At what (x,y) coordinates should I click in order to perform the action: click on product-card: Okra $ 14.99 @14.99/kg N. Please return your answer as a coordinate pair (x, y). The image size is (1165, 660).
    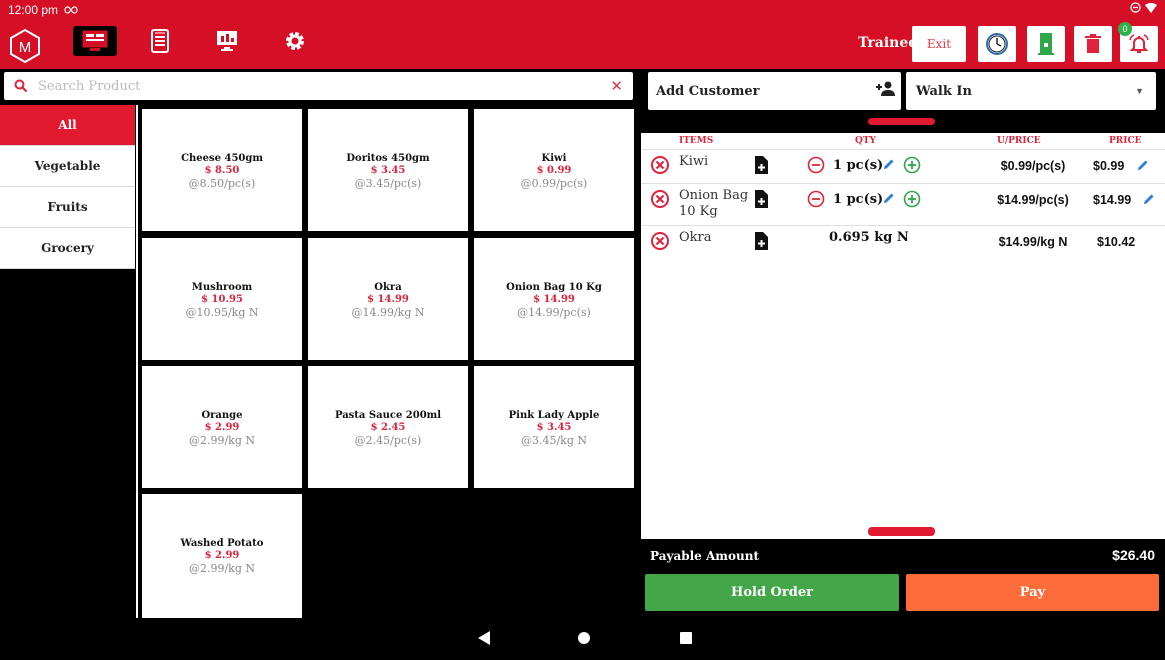
    Looking at the image, I should click on (388, 299).